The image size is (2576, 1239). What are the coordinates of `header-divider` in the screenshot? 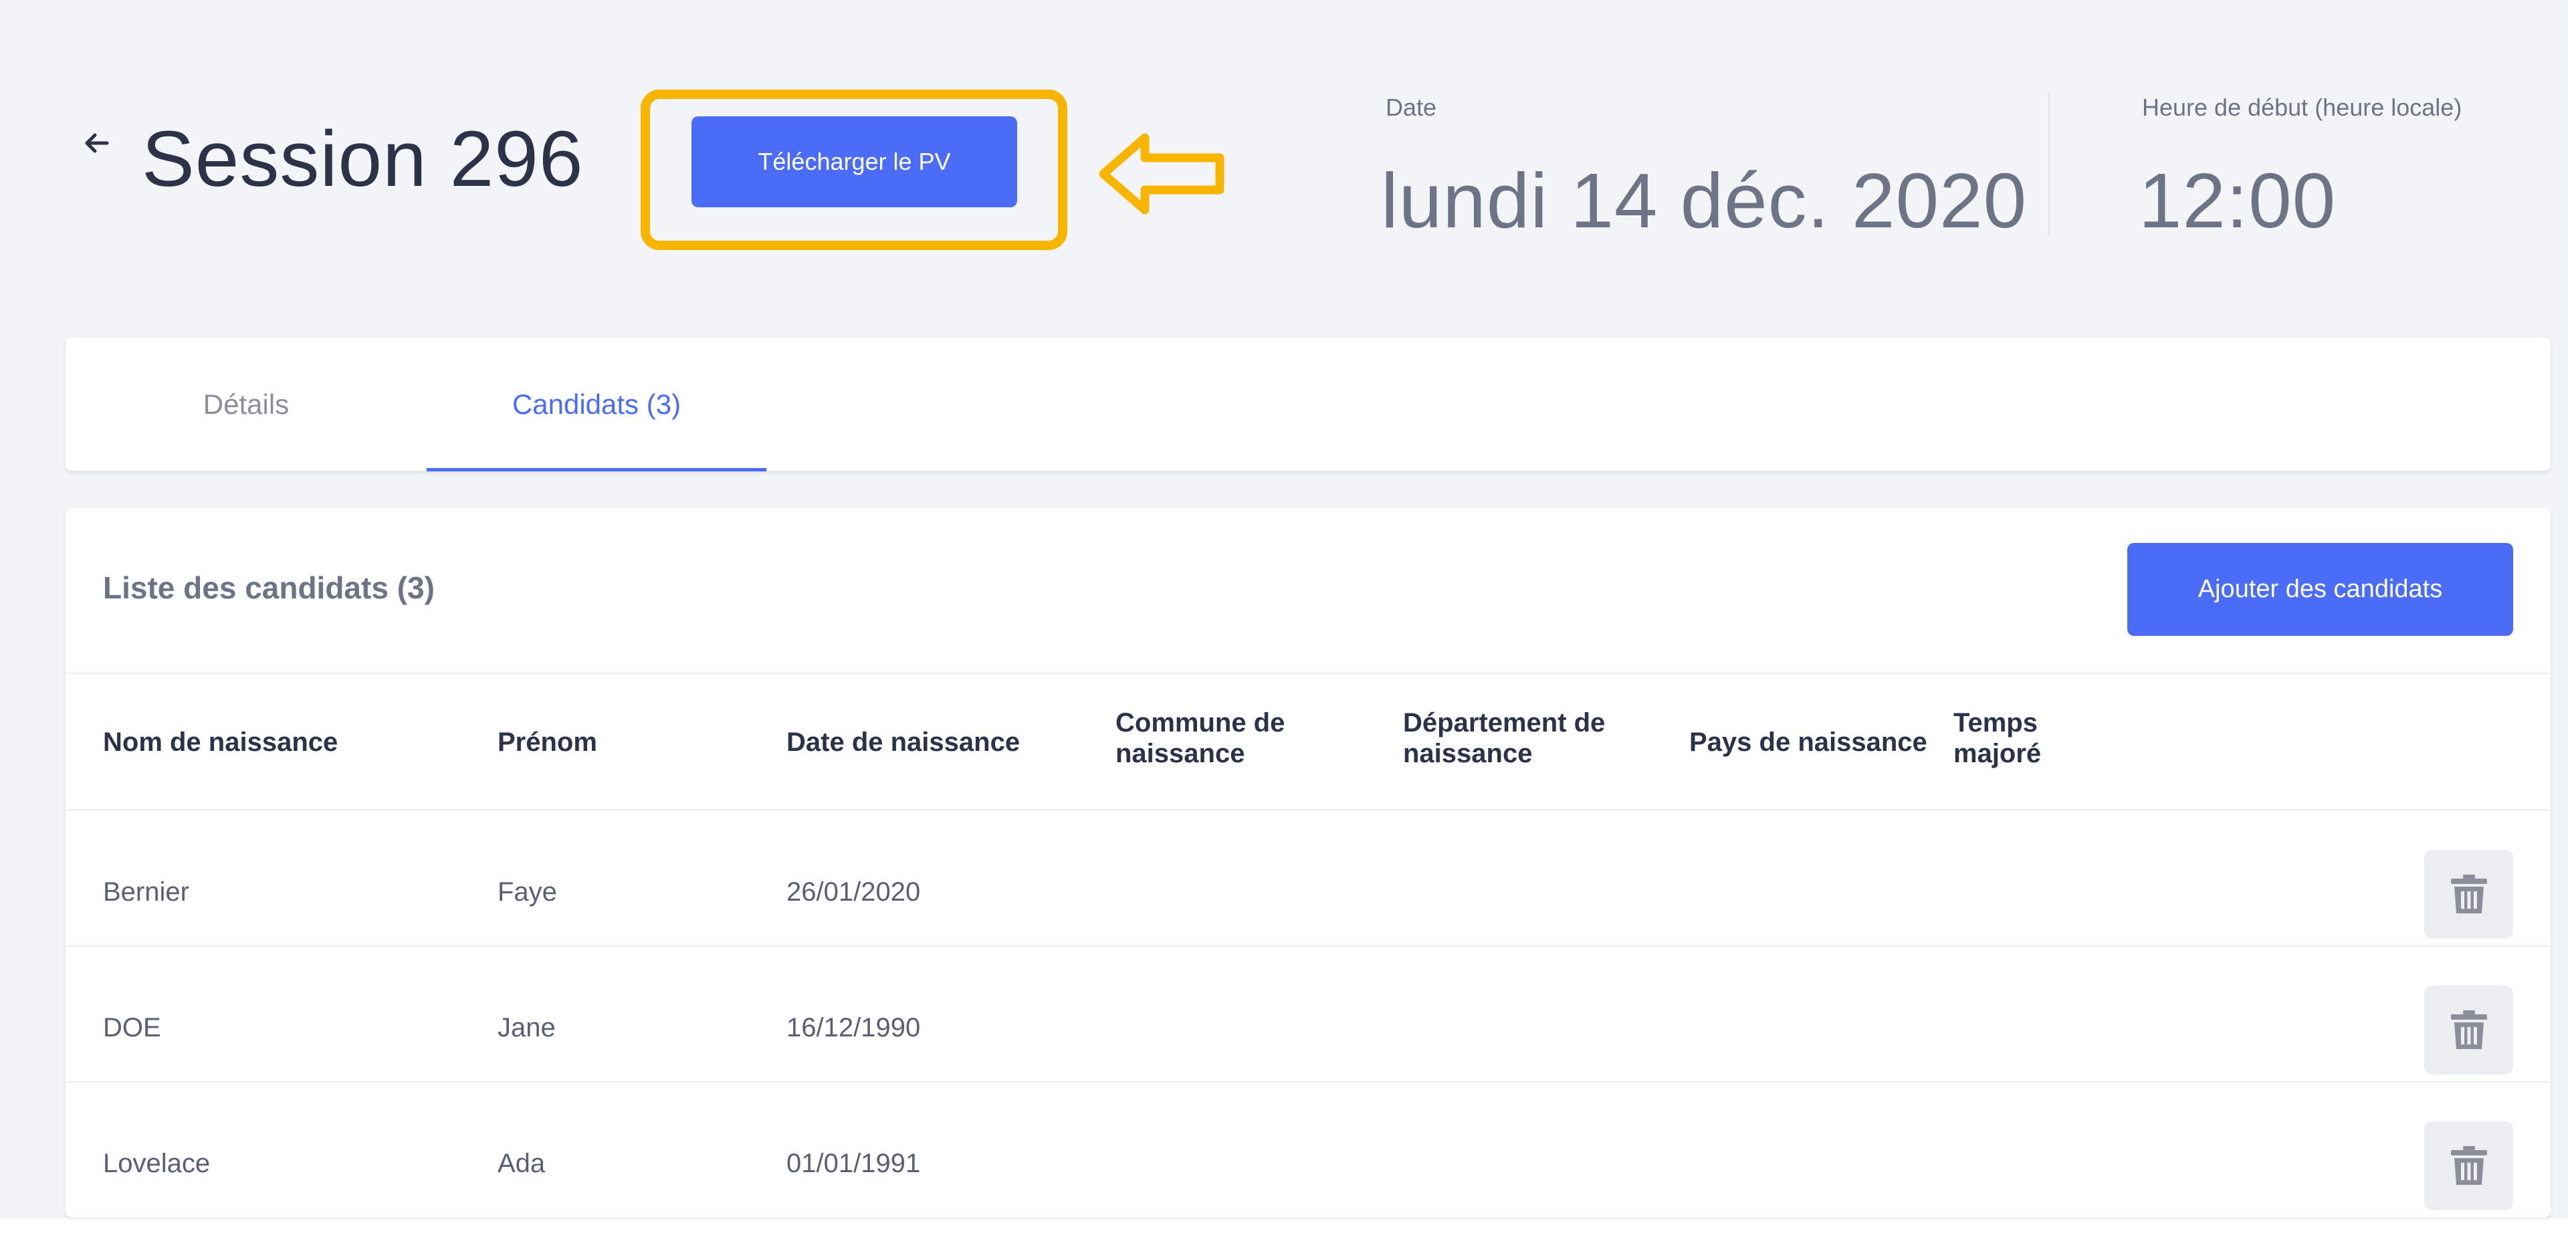 It's located at (2049, 164).